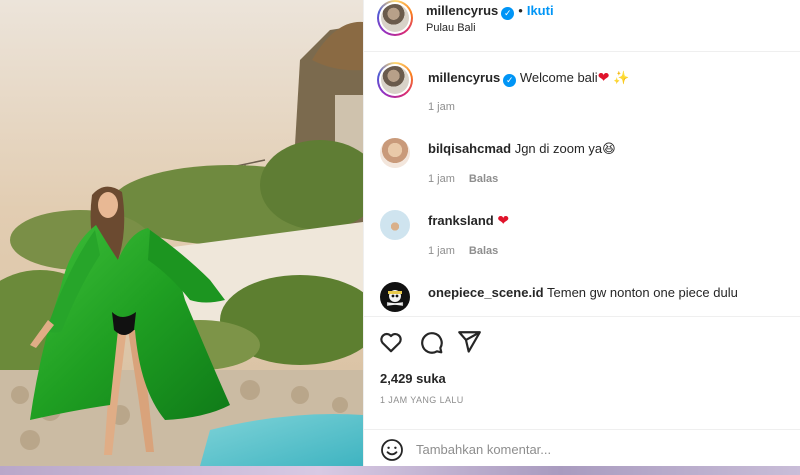 This screenshot has width=800, height=475. What do you see at coordinates (395, 18) in the screenshot?
I see `author-avatar` at bounding box center [395, 18].